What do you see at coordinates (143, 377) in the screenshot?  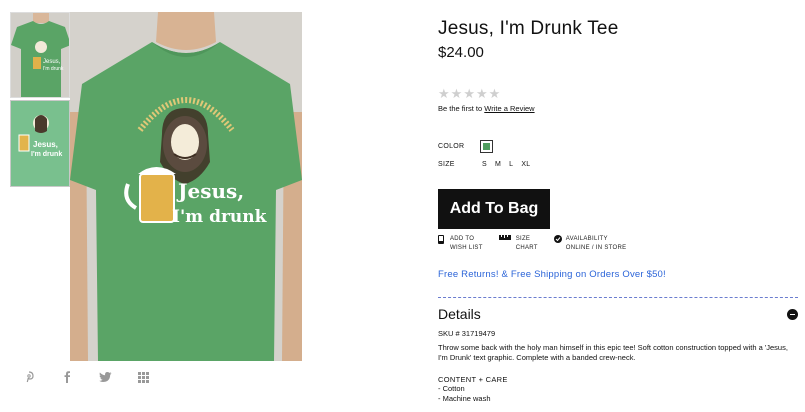 I see `grid-icon` at bounding box center [143, 377].